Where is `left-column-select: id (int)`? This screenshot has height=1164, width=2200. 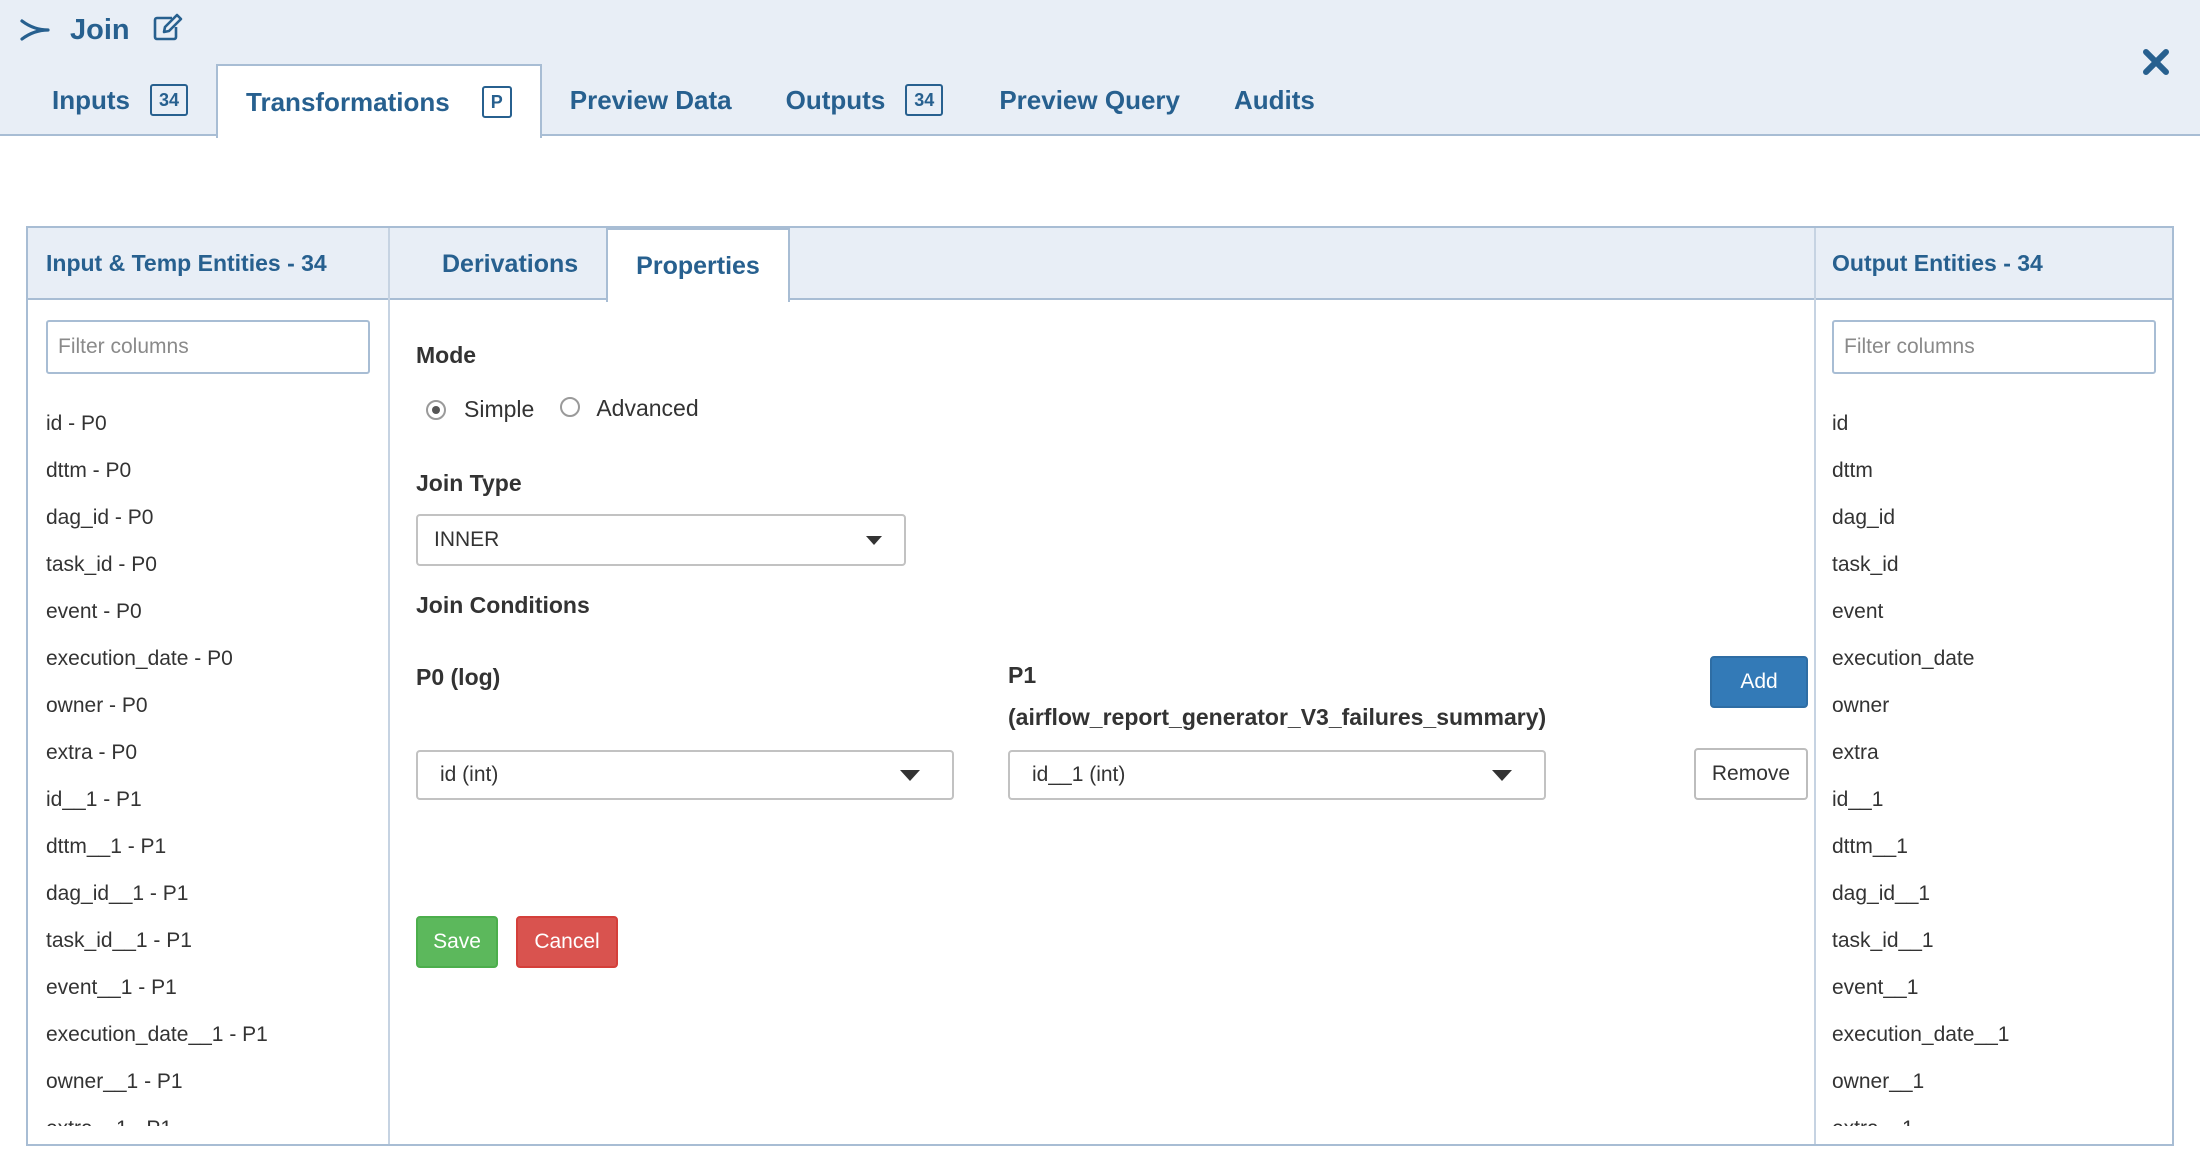
left-column-select: id (int) is located at coordinates (685, 775).